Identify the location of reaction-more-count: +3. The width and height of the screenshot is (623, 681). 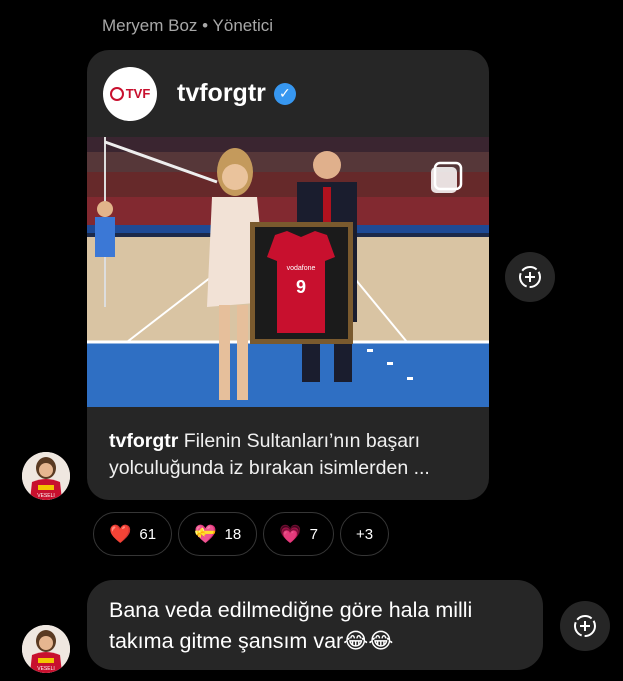
(364, 534).